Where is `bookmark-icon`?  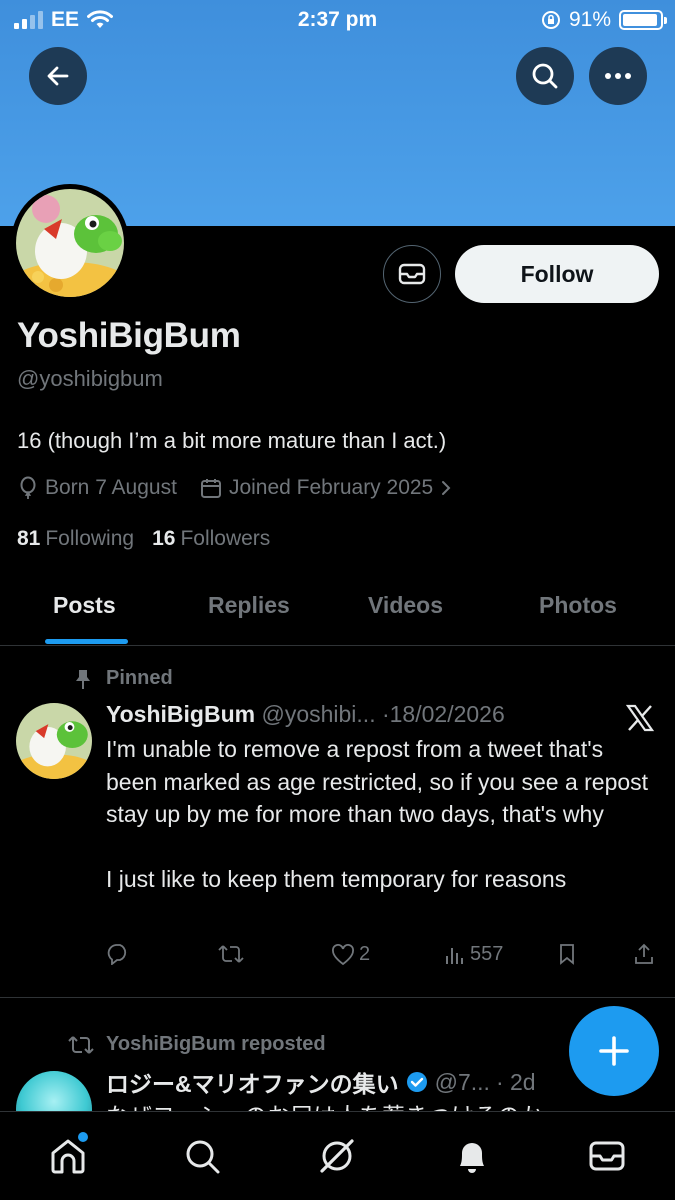 bookmark-icon is located at coordinates (567, 954).